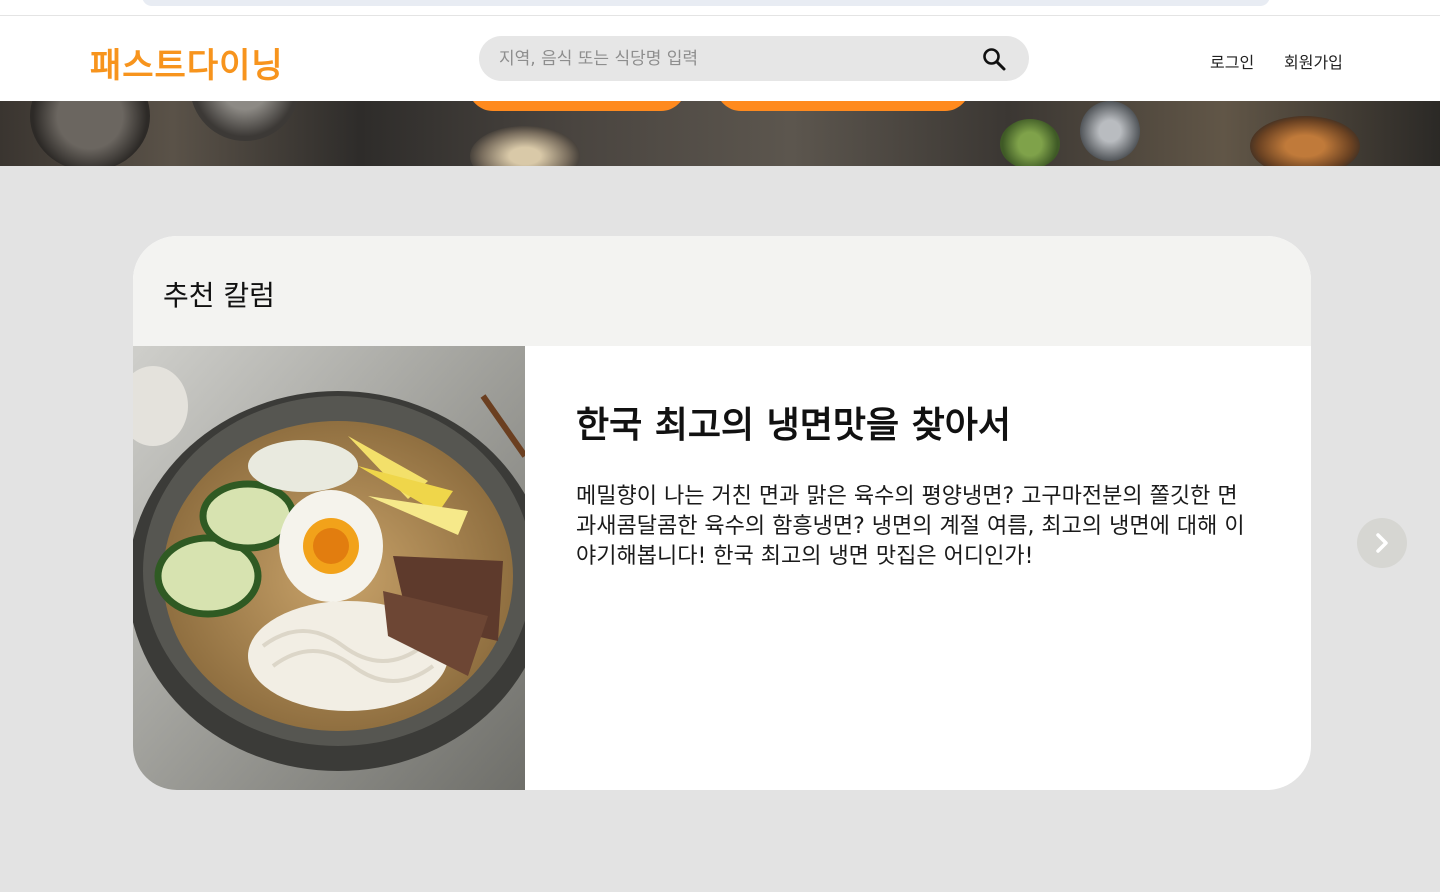 The image size is (1440, 892). I want to click on search-icon, so click(994, 59).